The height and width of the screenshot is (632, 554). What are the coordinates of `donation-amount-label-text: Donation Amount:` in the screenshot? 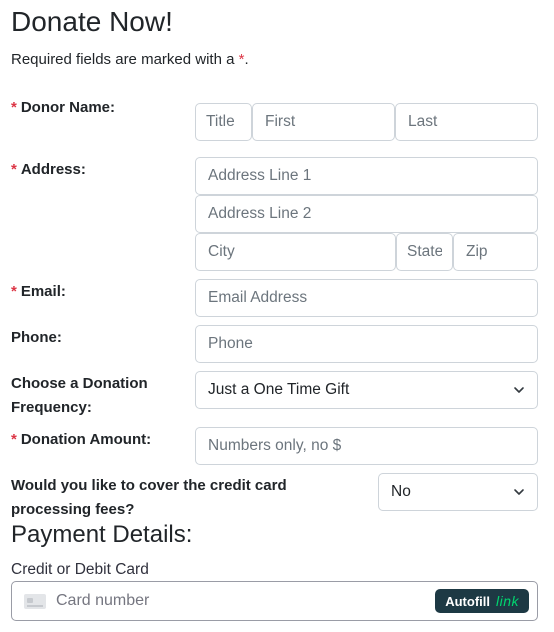 It's located at (86, 439).